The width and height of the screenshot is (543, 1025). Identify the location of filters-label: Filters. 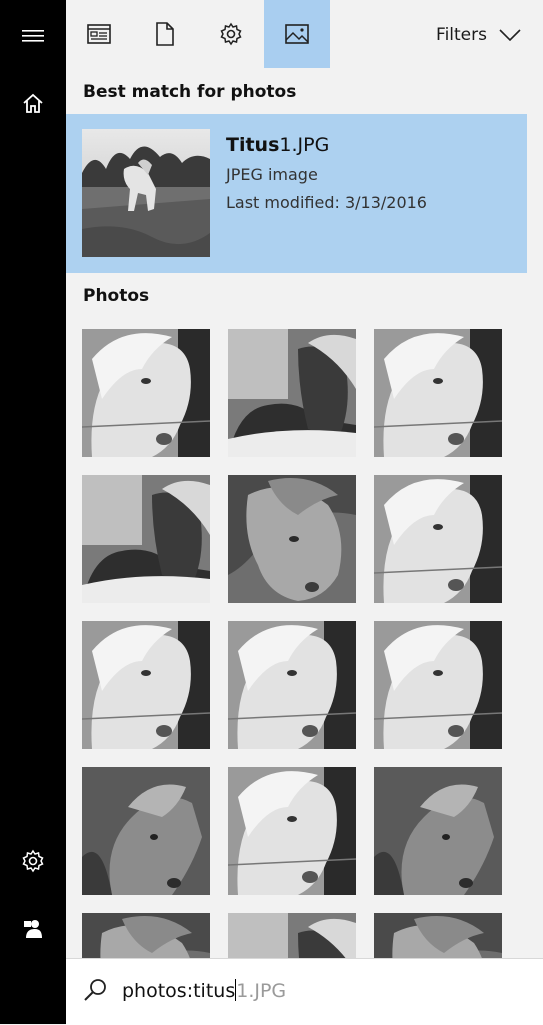
(461, 35).